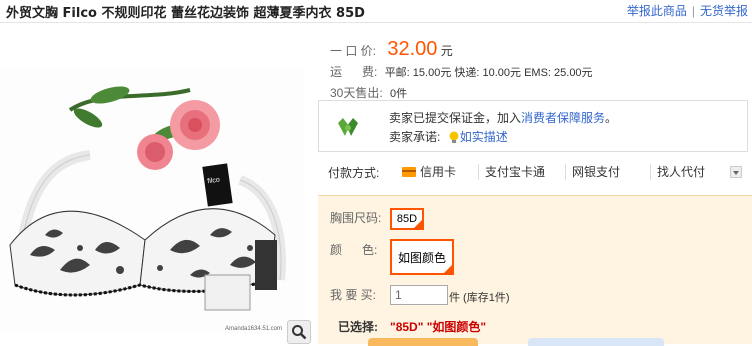  What do you see at coordinates (353, 51) in the screenshot?
I see `price-label: 一 口 价:` at bounding box center [353, 51].